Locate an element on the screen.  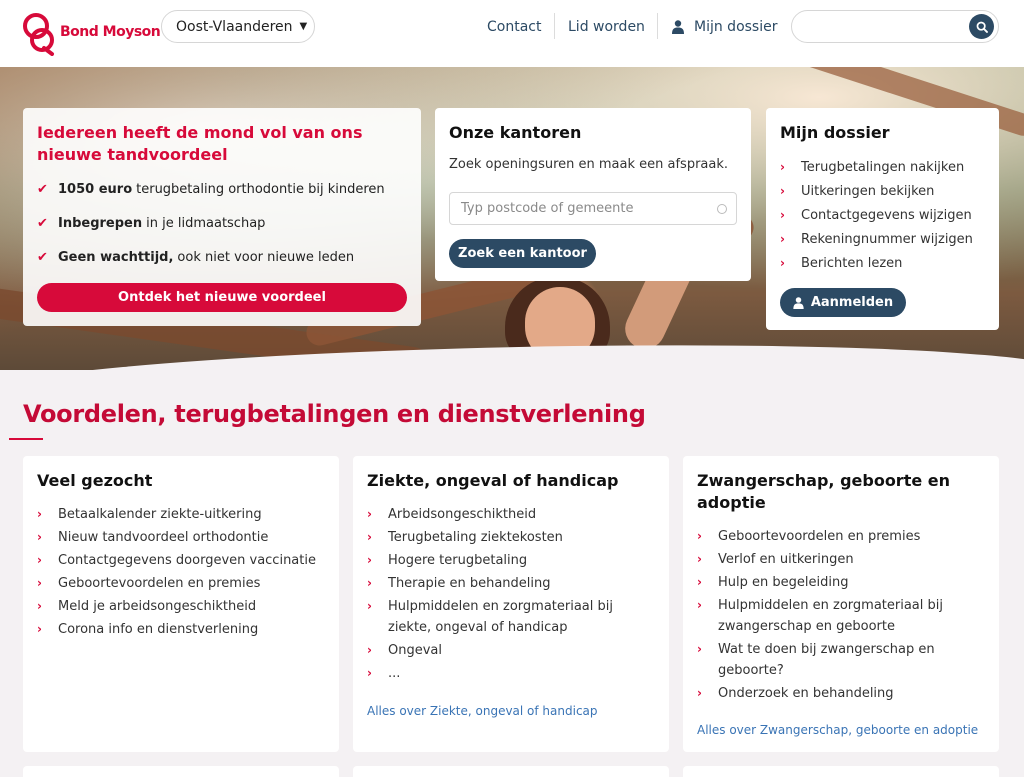
list-item: › Corona info en dienstverlening is located at coordinates (181, 629).